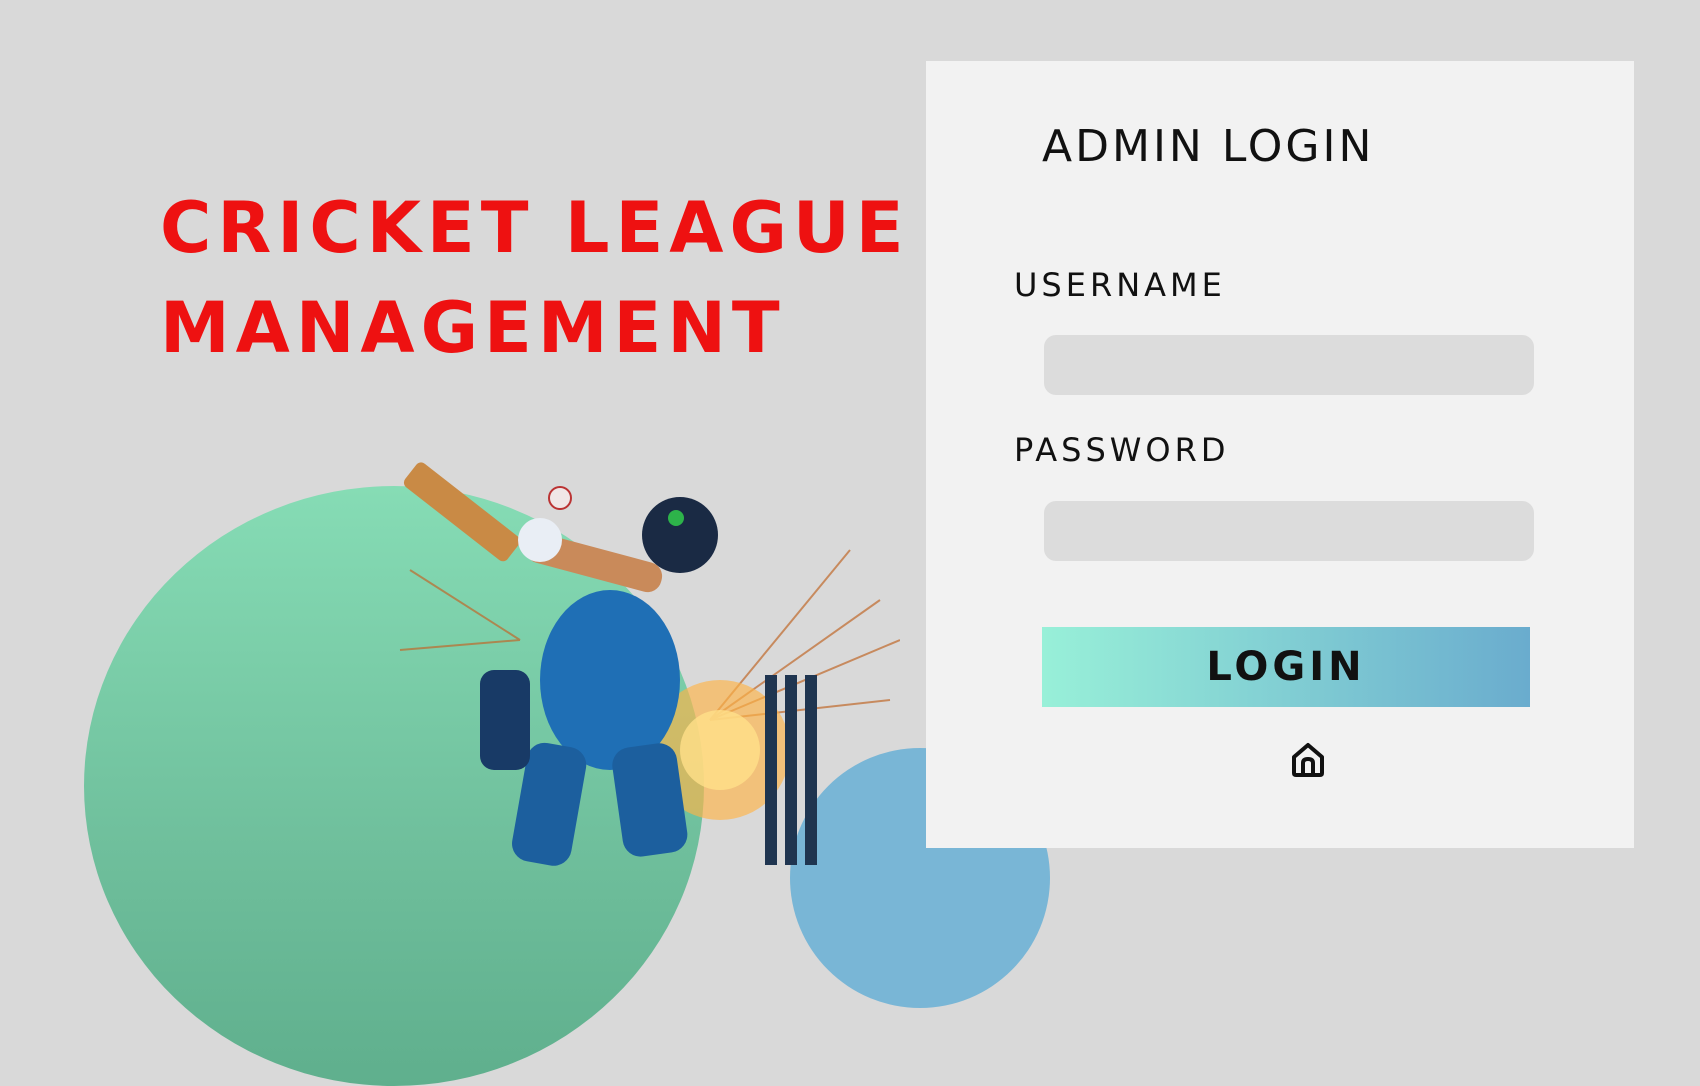 The height and width of the screenshot is (1086, 1700). What do you see at coordinates (535, 278) in the screenshot?
I see `hero-title: CRICKET LEAGUE MANAGEMENT` at bounding box center [535, 278].